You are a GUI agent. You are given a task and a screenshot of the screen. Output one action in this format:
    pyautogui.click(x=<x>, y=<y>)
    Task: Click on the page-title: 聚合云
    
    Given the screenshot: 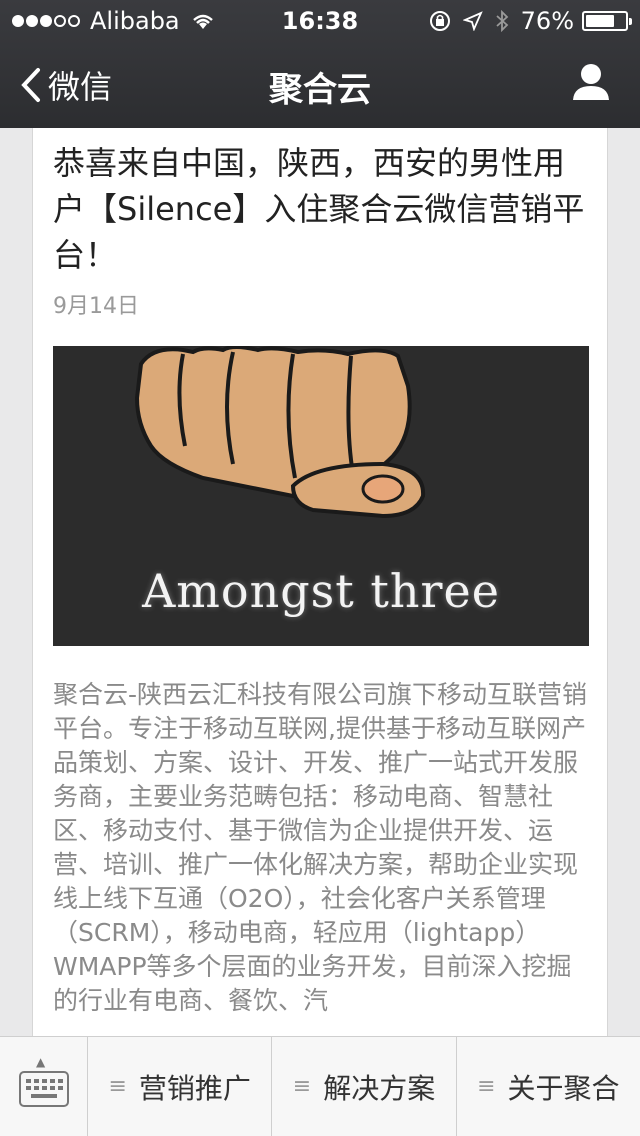 What is the action you would take?
    pyautogui.click(x=320, y=90)
    